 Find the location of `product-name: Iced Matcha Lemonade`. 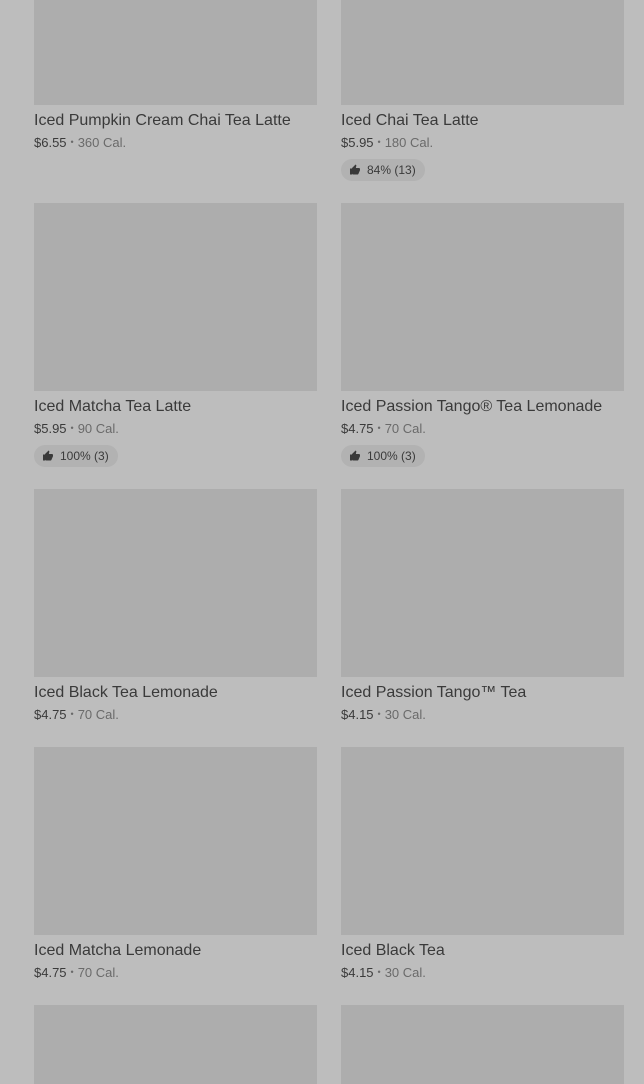

product-name: Iced Matcha Lemonade is located at coordinates (175, 951).